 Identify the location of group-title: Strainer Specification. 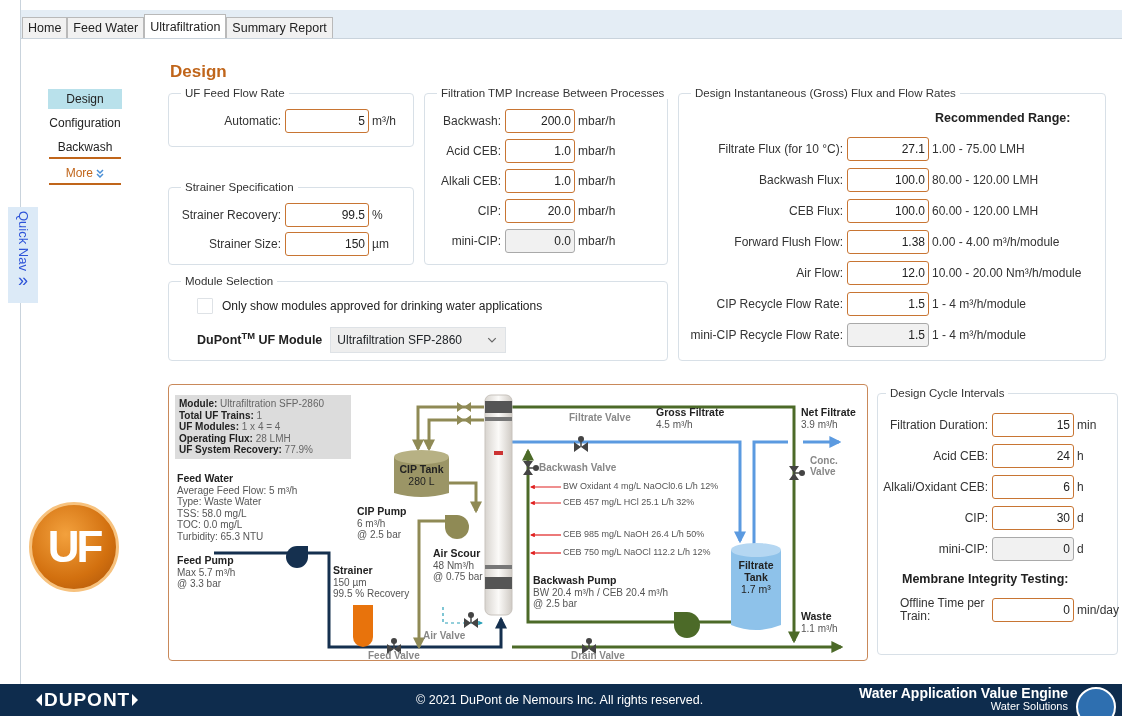
(239, 187).